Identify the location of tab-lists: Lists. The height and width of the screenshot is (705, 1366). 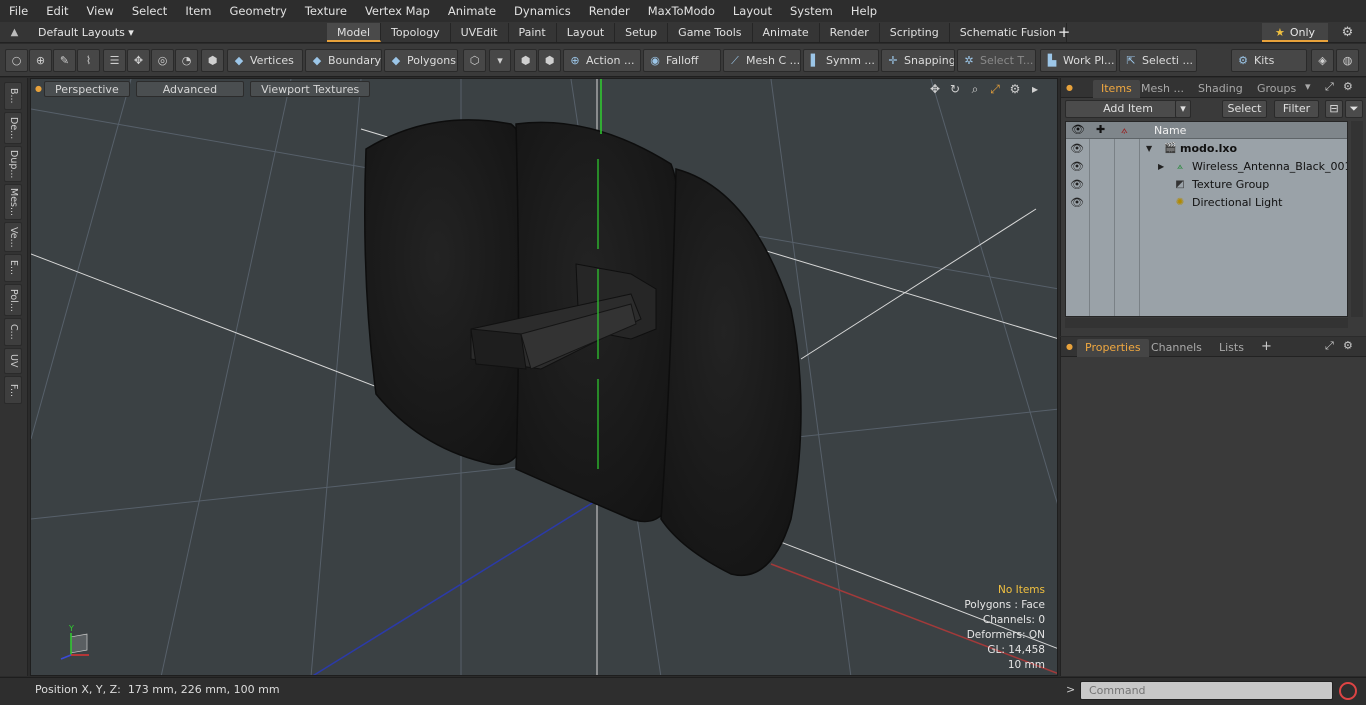
(1231, 348).